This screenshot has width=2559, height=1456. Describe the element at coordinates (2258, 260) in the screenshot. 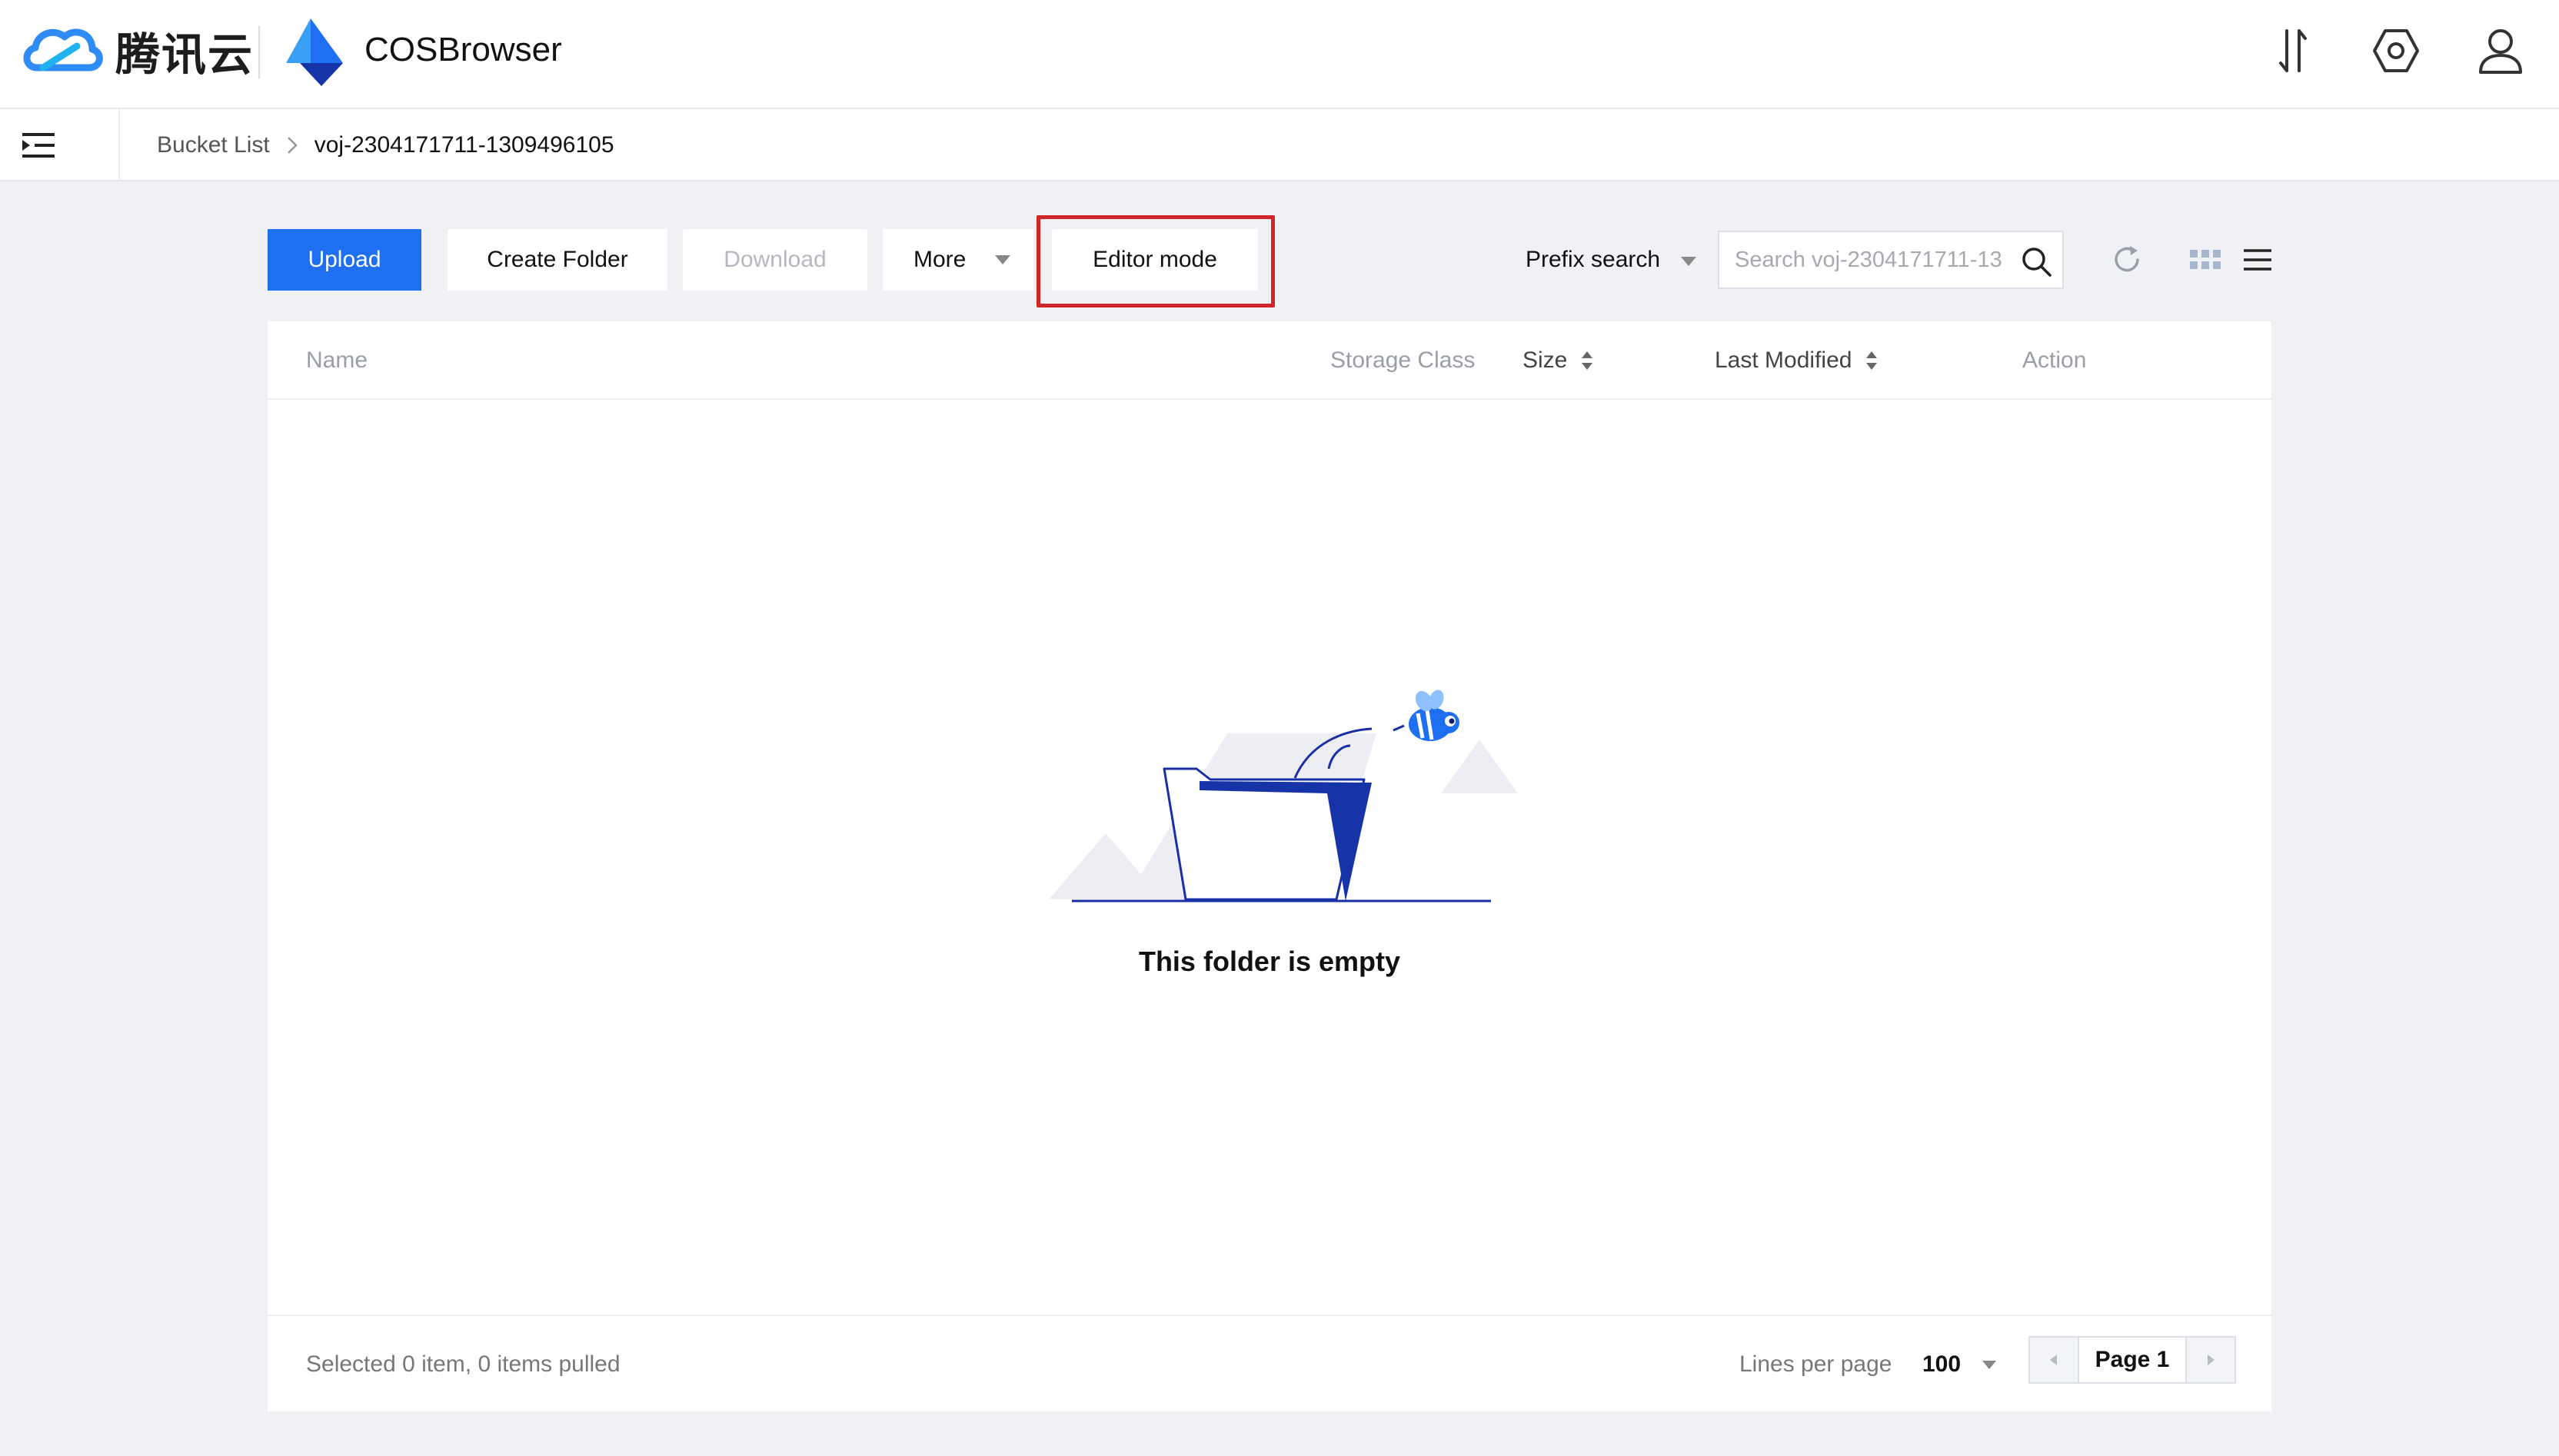

I see `list-view-icon` at that location.